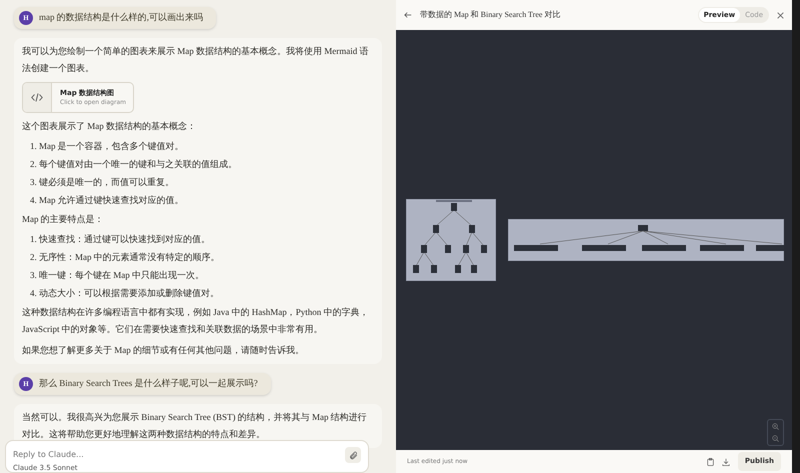 The width and height of the screenshot is (800, 473). I want to click on list-item: 4. Map 允许通过键快速查找对应的值。, so click(107, 200).